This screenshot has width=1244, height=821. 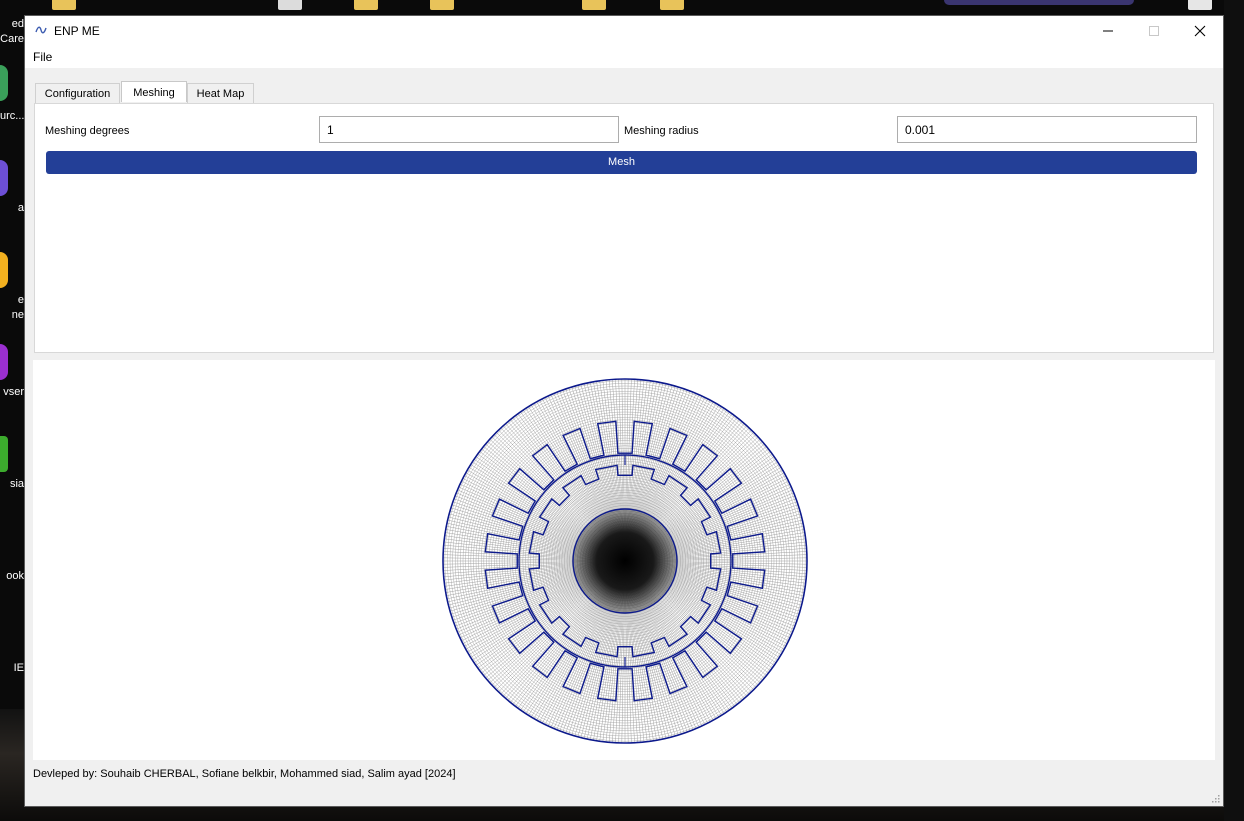 I want to click on resize-grip-icon, so click(x=1215, y=798).